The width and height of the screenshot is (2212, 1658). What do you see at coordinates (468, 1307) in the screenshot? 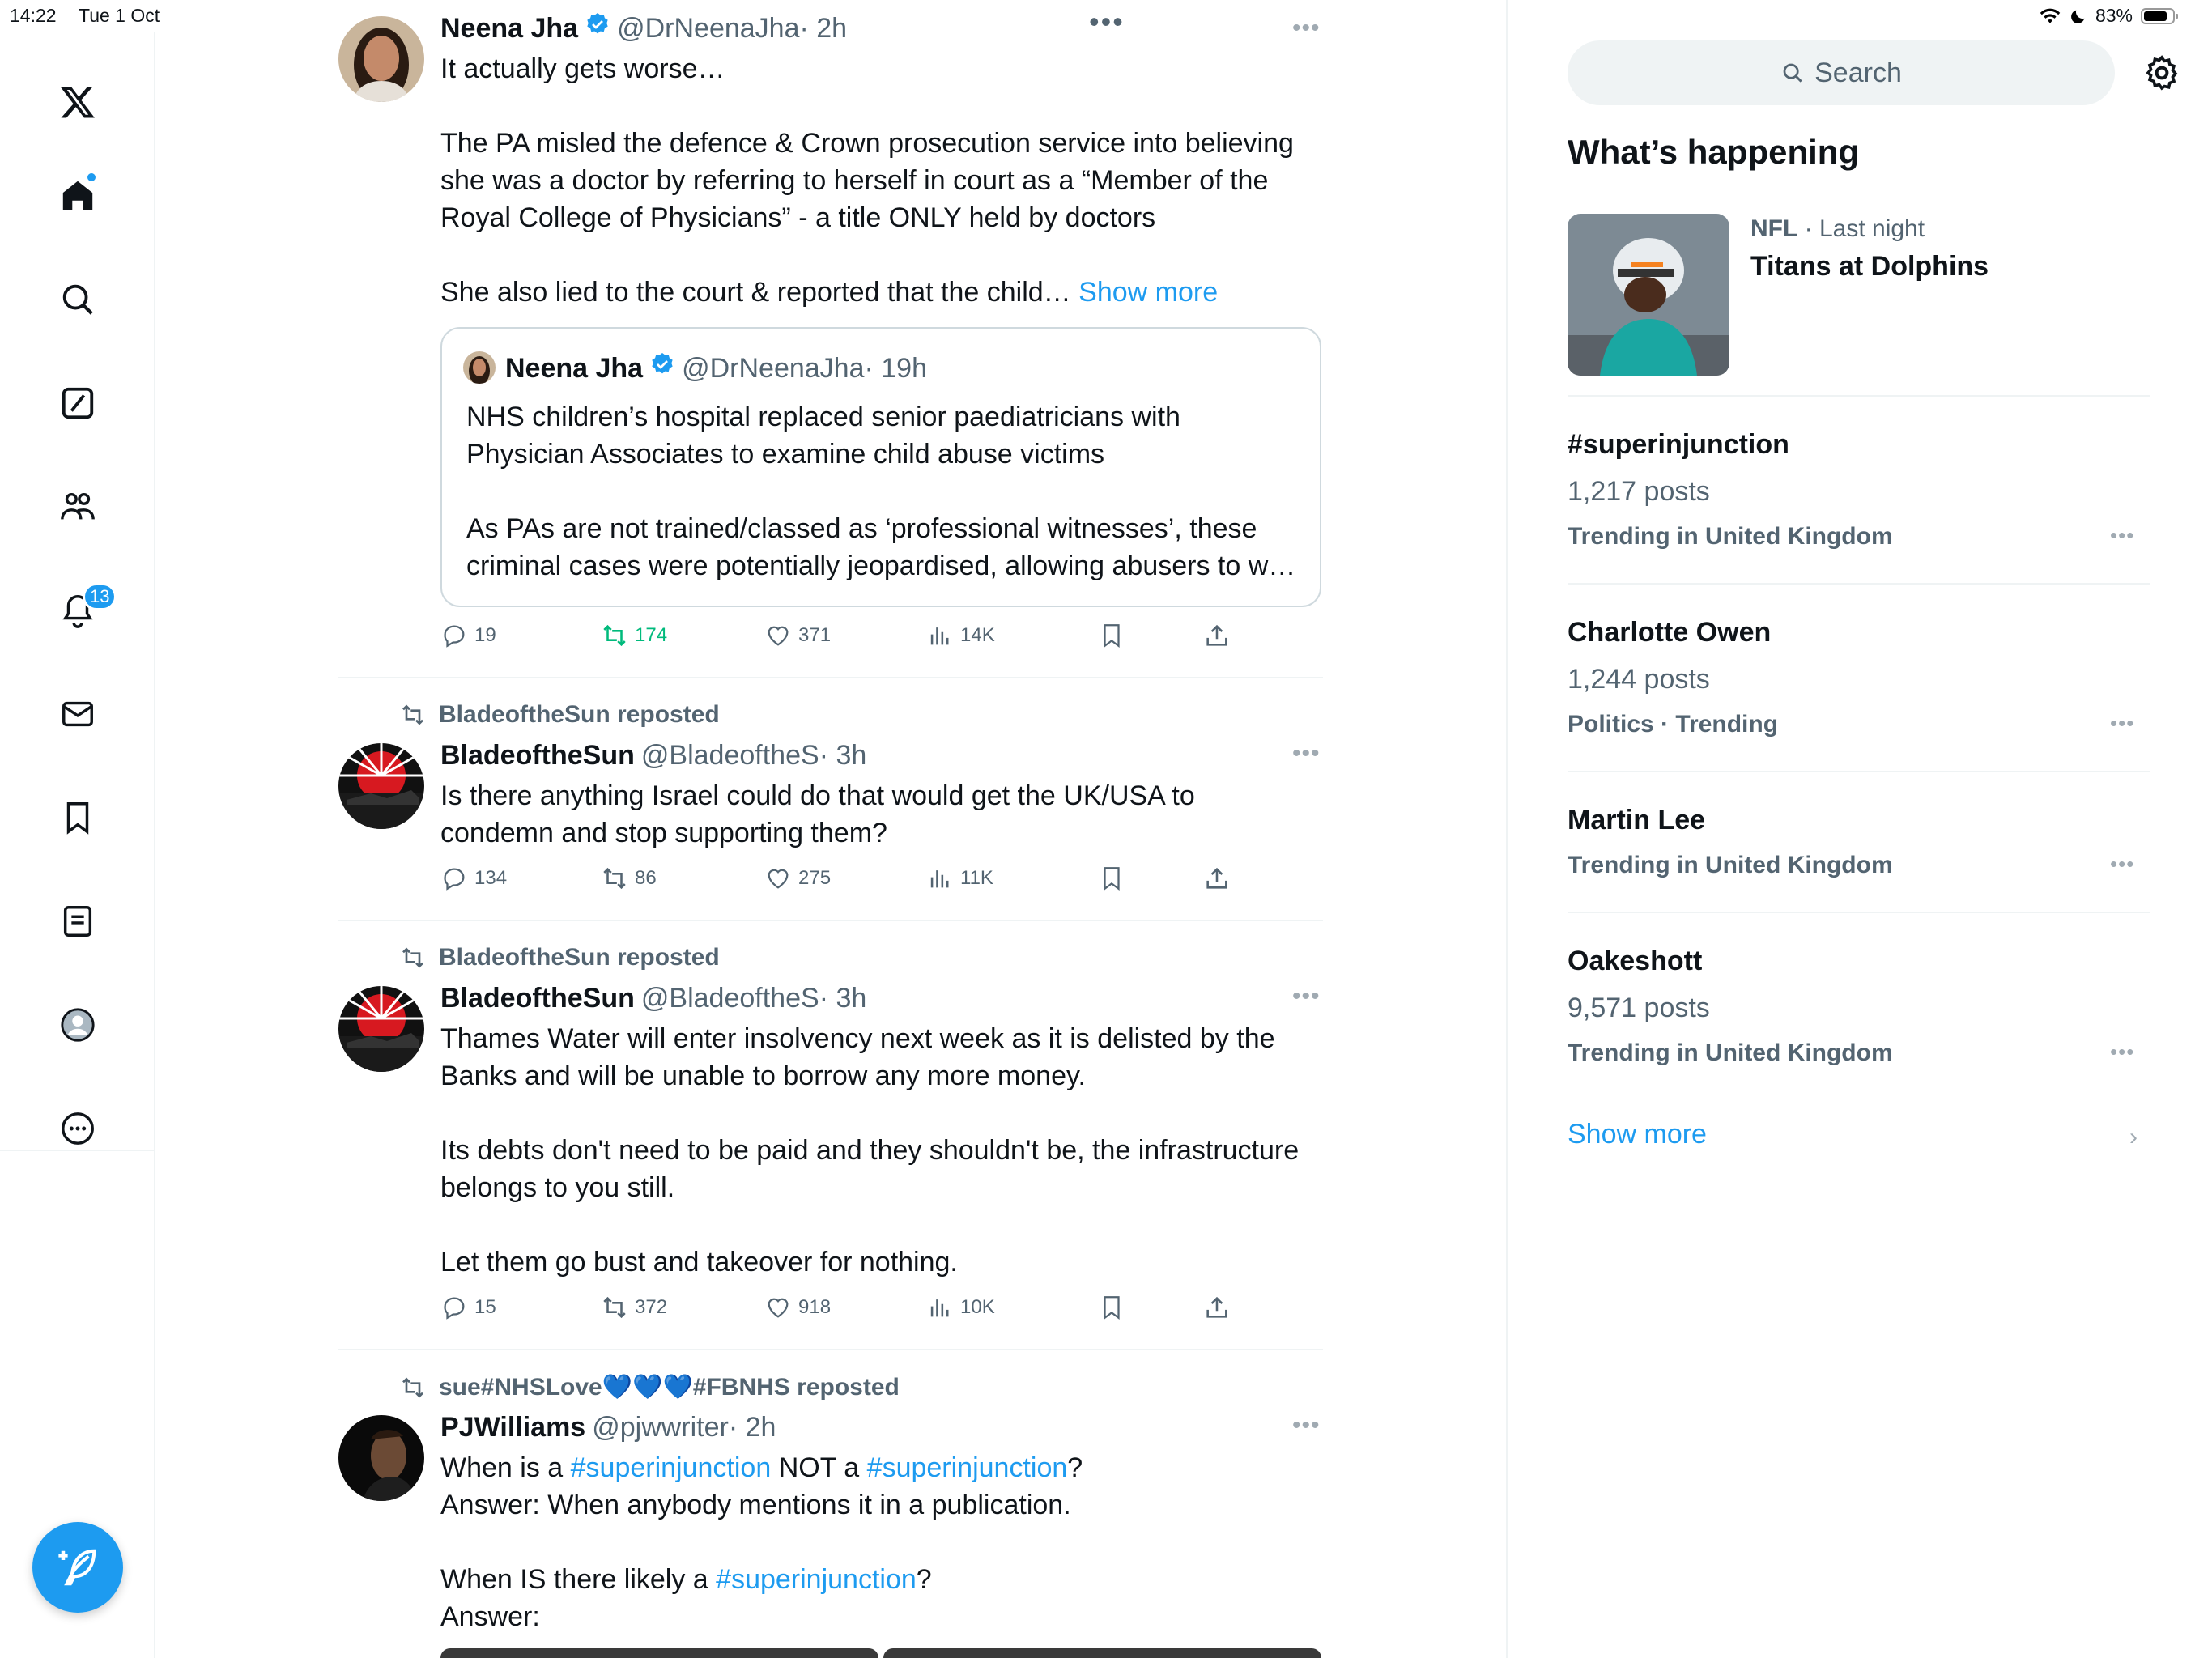
I see `reply-button: 15` at bounding box center [468, 1307].